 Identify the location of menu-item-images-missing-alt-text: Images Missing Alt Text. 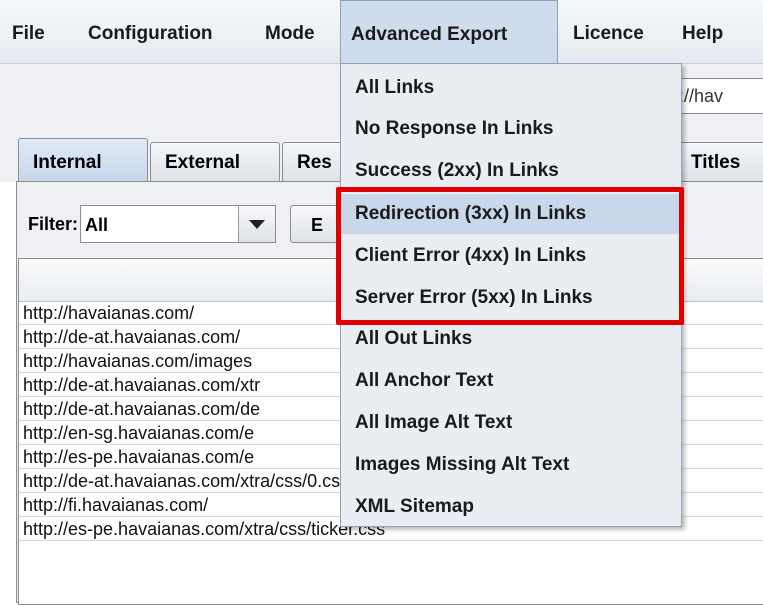
(511, 465).